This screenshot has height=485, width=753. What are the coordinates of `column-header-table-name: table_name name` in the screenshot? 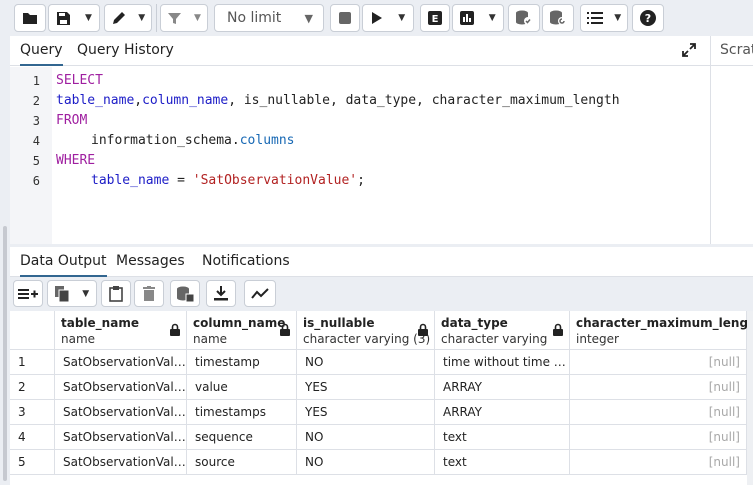 It's located at (121, 330).